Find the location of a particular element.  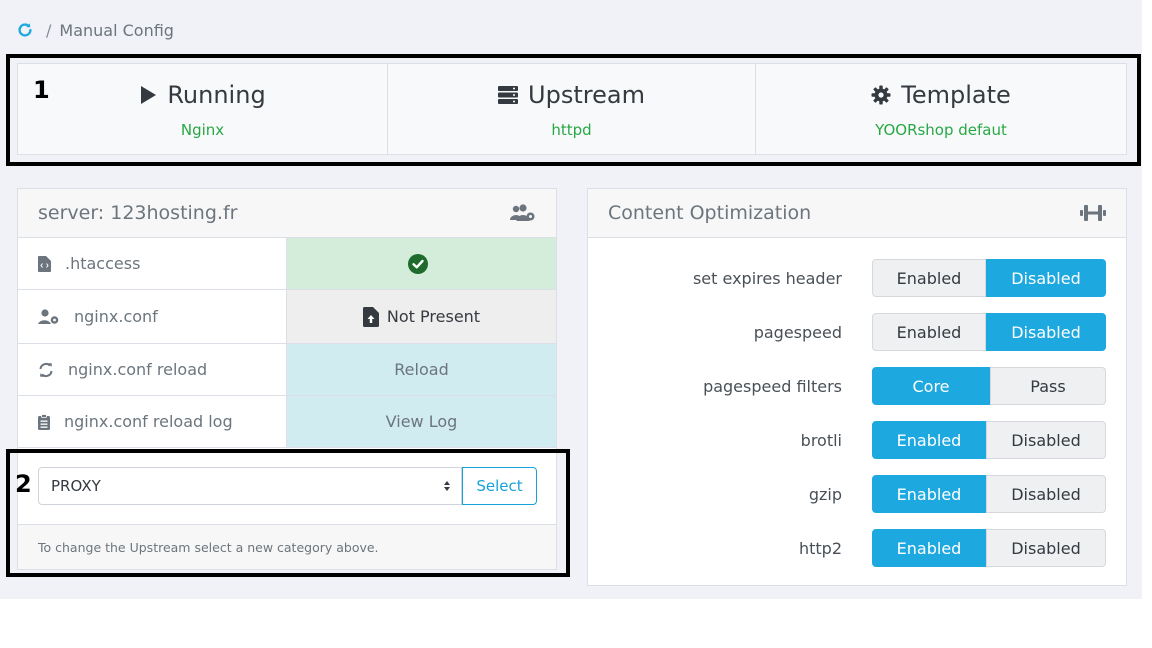

server-row-reload-log: nginx.conf reload log View Log is located at coordinates (287, 422).